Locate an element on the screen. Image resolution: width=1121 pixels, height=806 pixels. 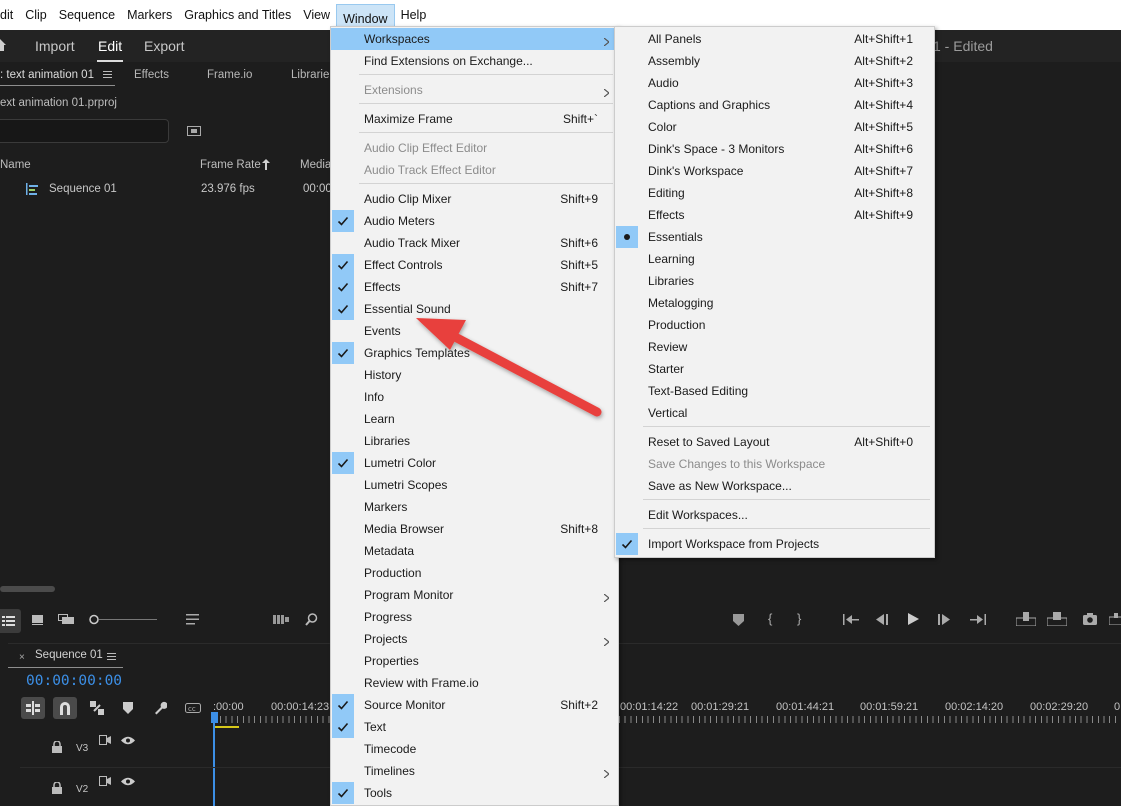
workspace-item-effects: Effects Alt+Shift+9 is located at coordinates (774, 215).